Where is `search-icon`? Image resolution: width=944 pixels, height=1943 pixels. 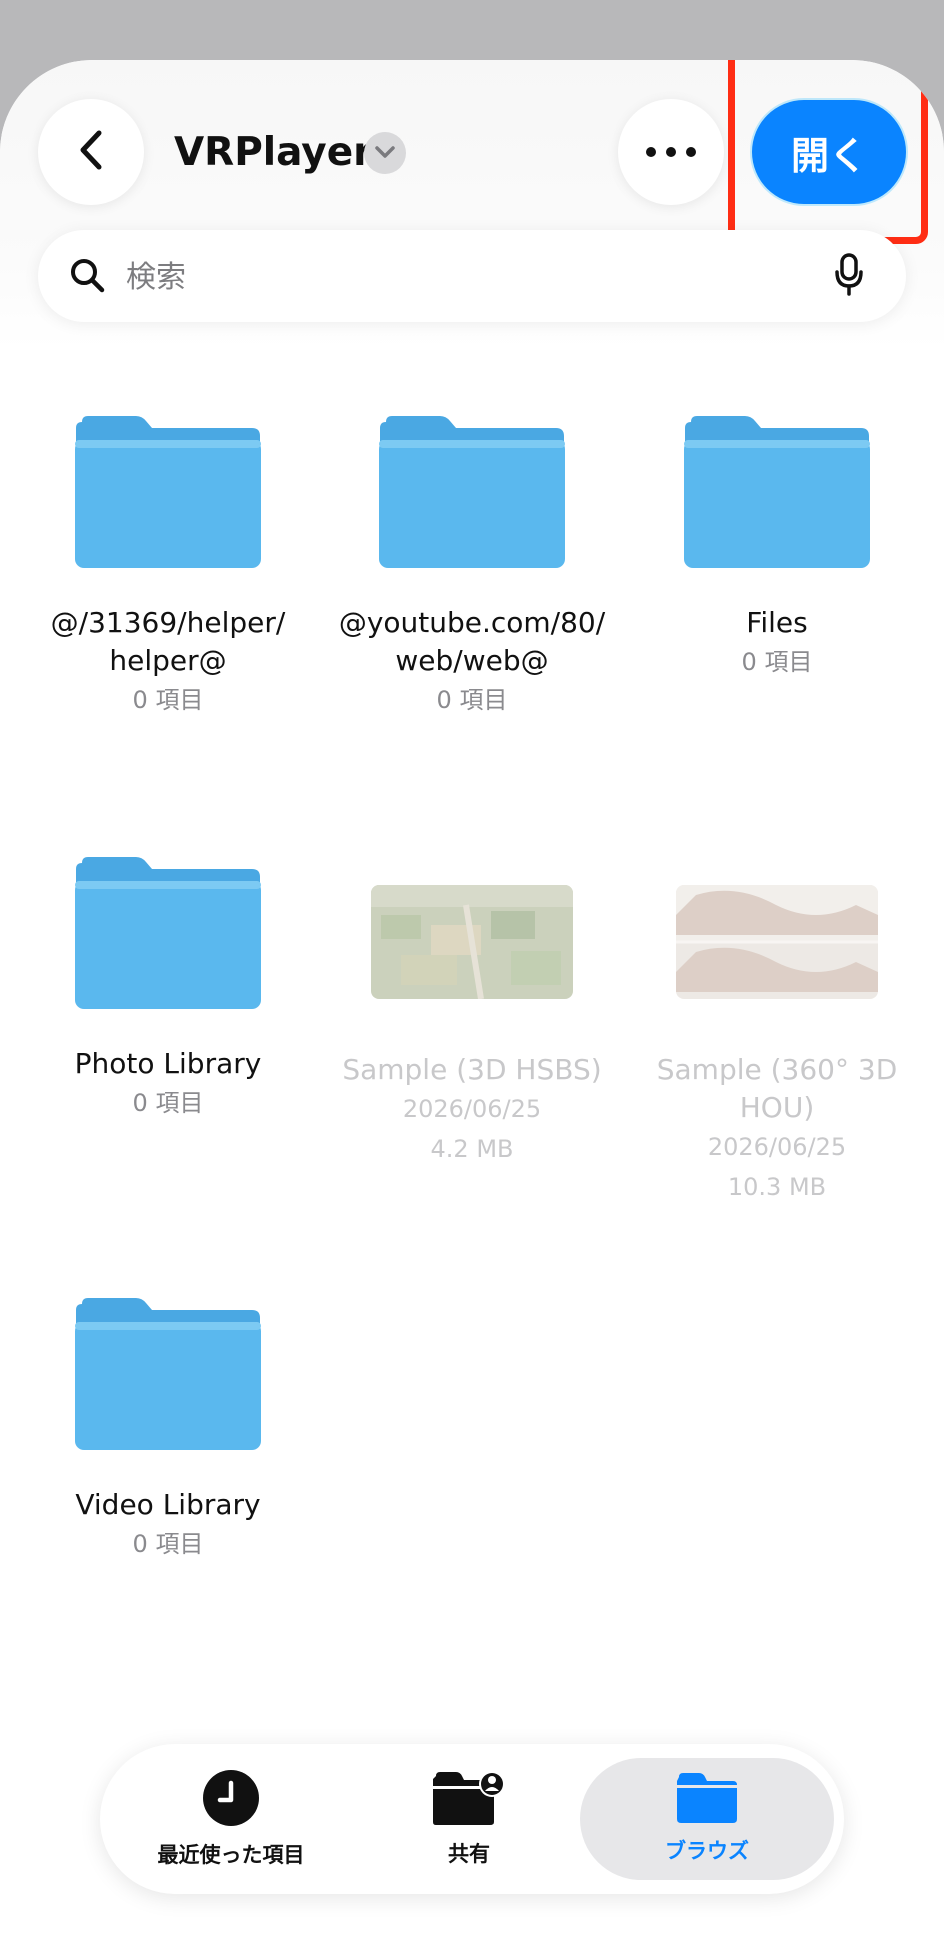 search-icon is located at coordinates (88, 278).